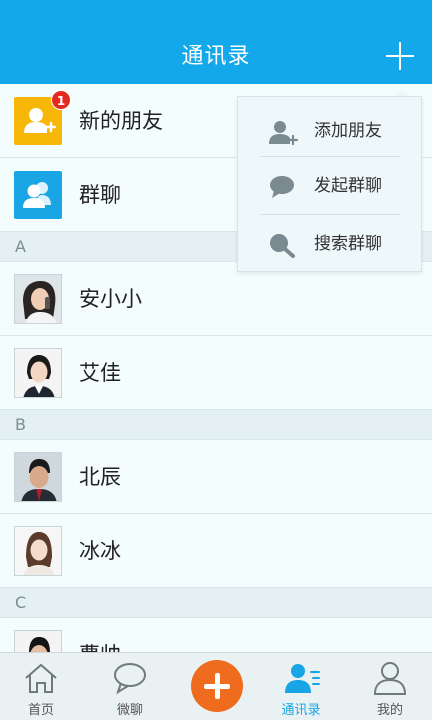 The width and height of the screenshot is (432, 720). What do you see at coordinates (41, 678) in the screenshot?
I see `home-icon` at bounding box center [41, 678].